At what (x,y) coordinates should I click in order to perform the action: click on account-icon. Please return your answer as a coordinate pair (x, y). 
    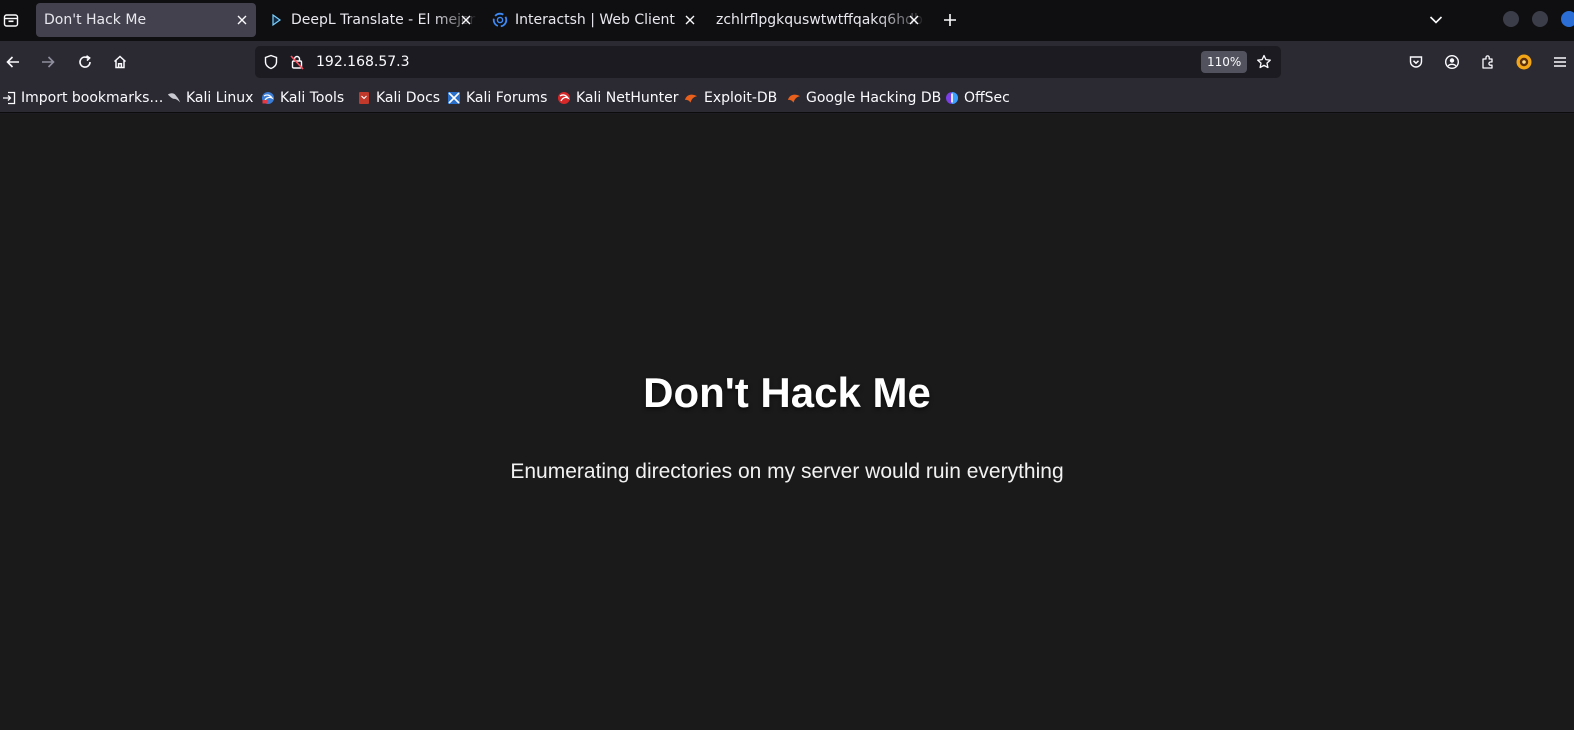
    Looking at the image, I should click on (1452, 62).